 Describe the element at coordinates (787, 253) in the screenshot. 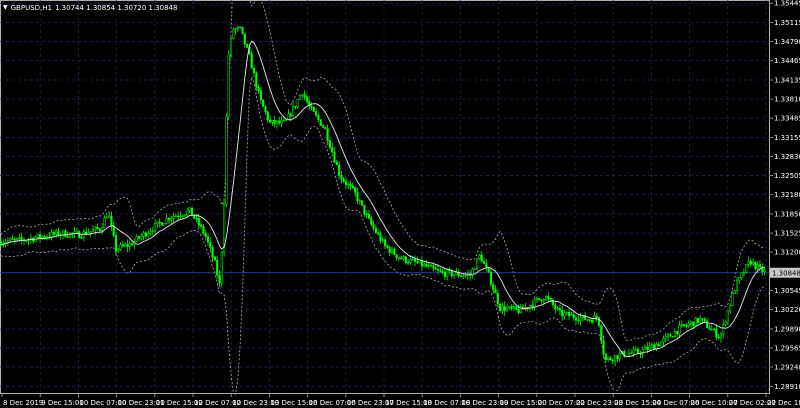

I see `price-tick-label: 1.31200` at that location.